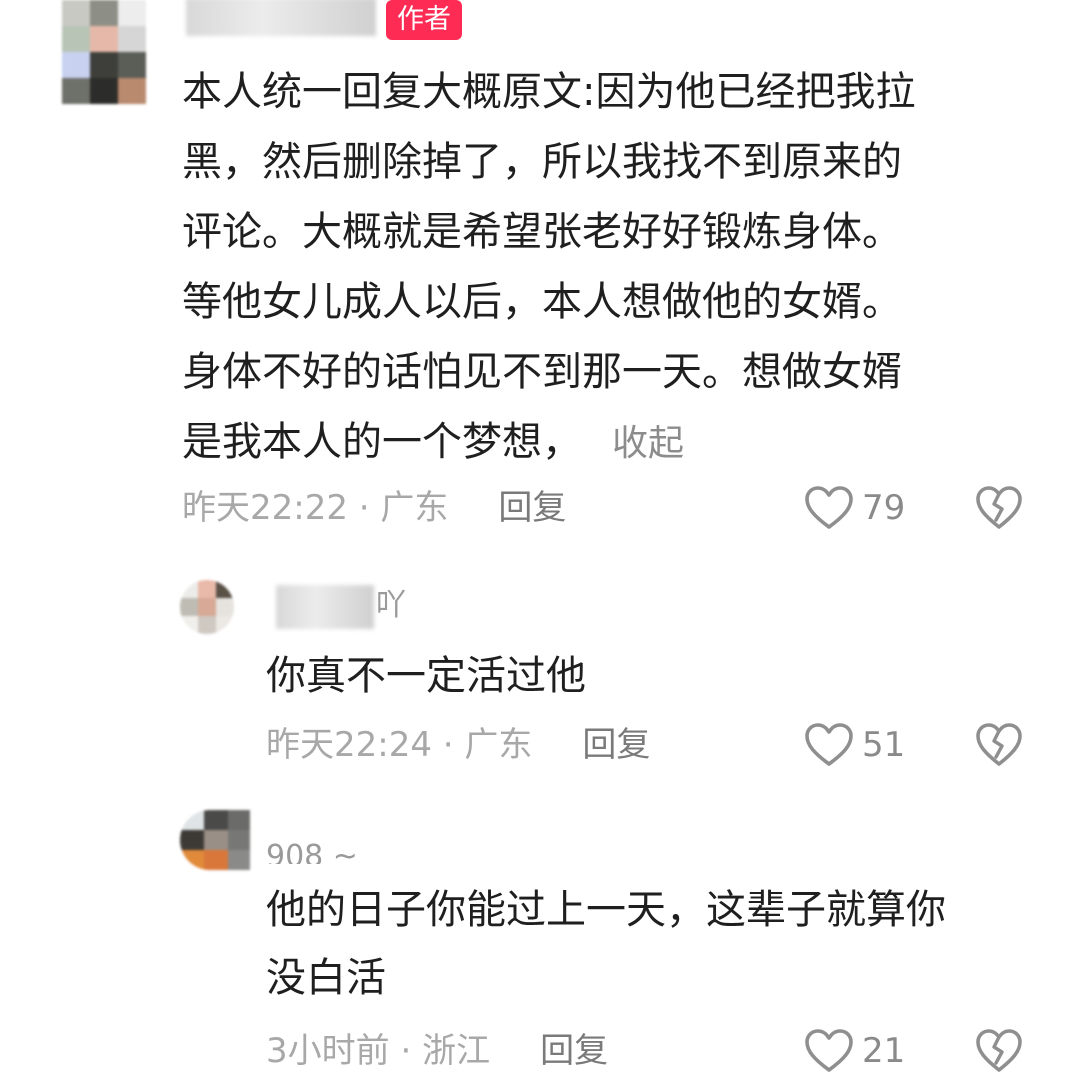  I want to click on like-button: 51, so click(854, 745).